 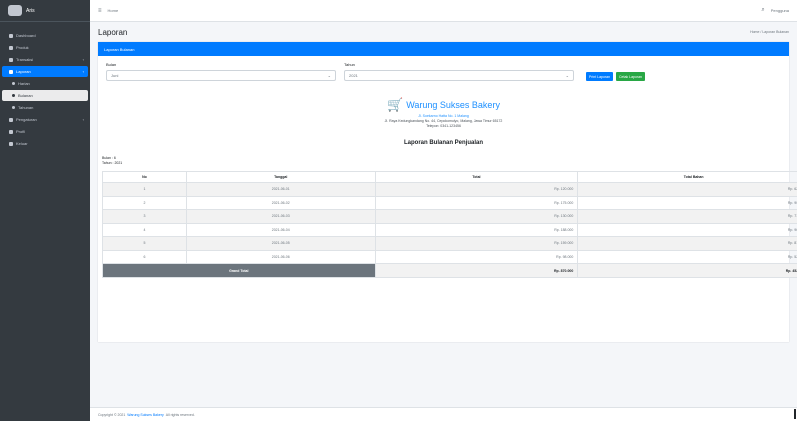 What do you see at coordinates (687, 243) in the screenshot?
I see `cell-total-bahan: Rp. 81.000` at bounding box center [687, 243].